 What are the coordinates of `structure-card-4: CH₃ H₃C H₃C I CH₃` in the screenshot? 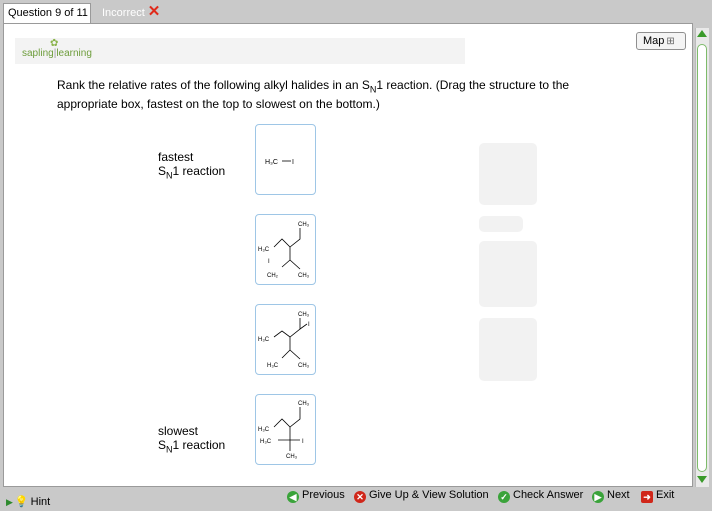 It's located at (285, 429).